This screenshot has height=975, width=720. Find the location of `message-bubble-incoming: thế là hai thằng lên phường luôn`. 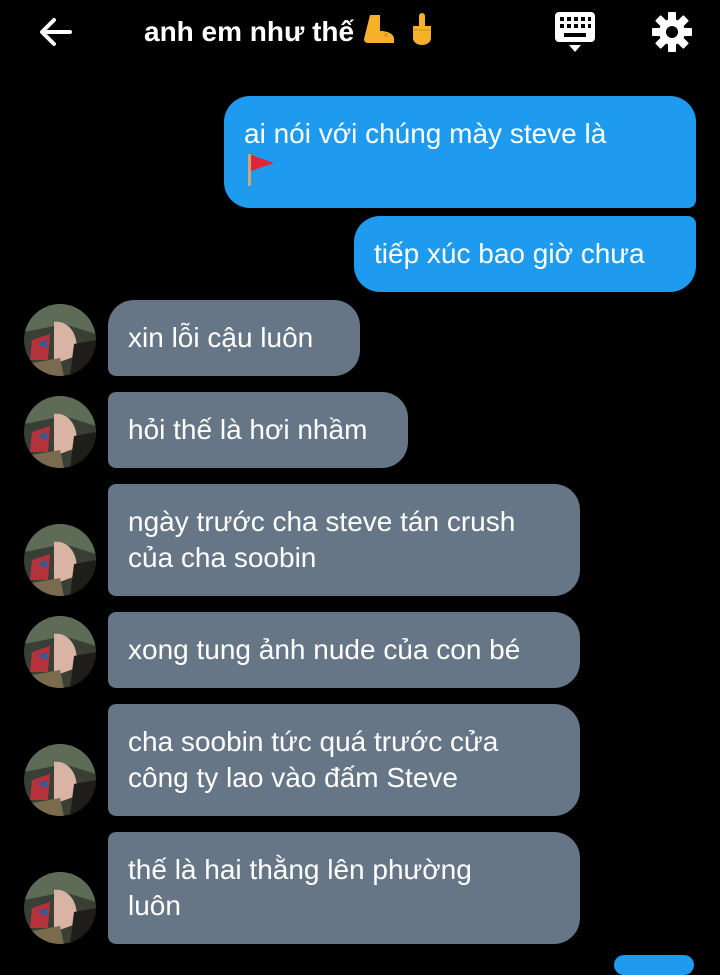

message-bubble-incoming: thế là hai thằng lên phường luôn is located at coordinates (344, 888).